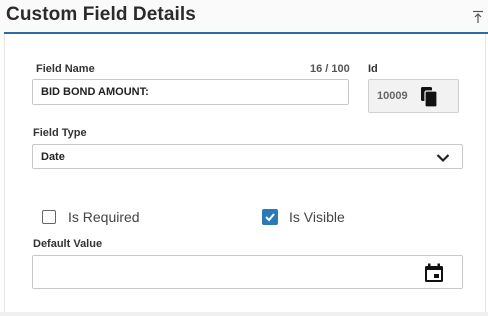  What do you see at coordinates (104, 217) in the screenshot?
I see `is-required-label: Is Required` at bounding box center [104, 217].